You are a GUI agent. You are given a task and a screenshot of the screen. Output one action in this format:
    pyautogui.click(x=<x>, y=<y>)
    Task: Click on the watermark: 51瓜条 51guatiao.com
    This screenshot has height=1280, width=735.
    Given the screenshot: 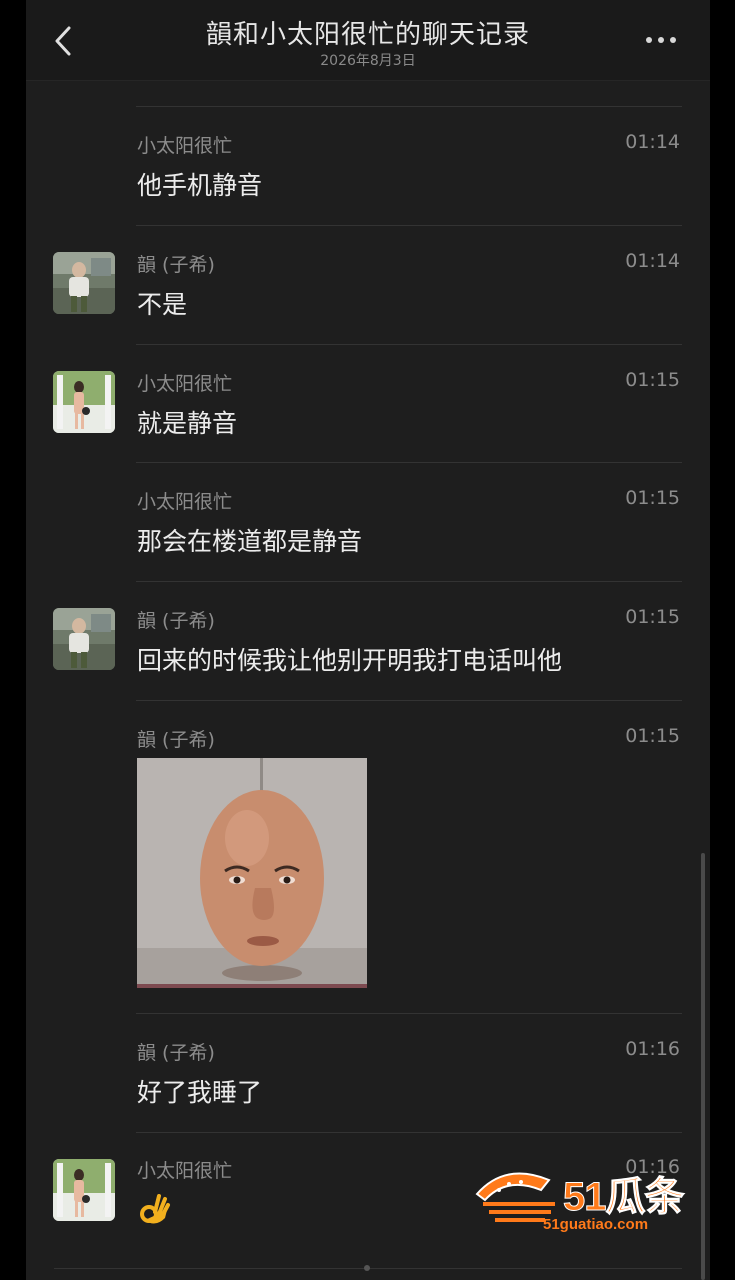 What is the action you would take?
    pyautogui.click(x=570, y=1200)
    